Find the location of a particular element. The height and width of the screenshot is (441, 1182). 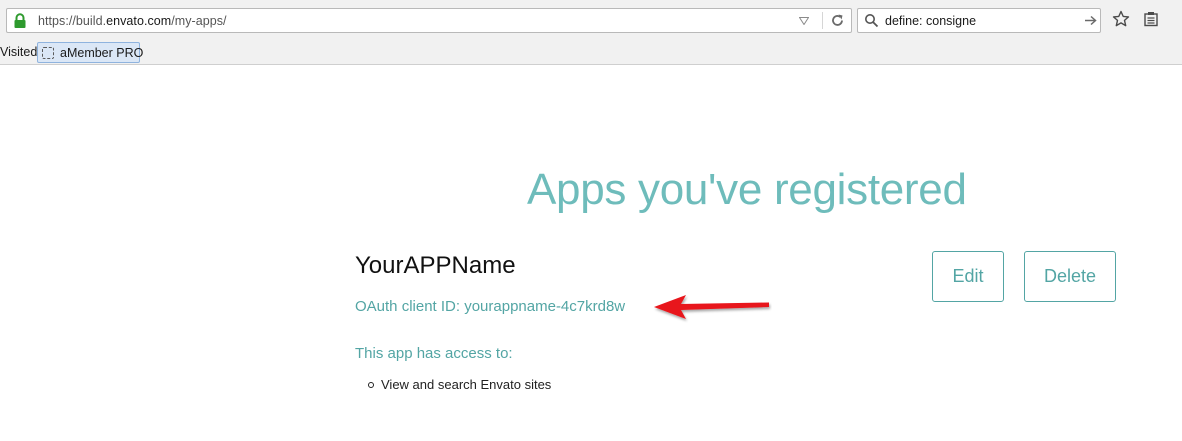

go-arrow-icon is located at coordinates (1090, 20).